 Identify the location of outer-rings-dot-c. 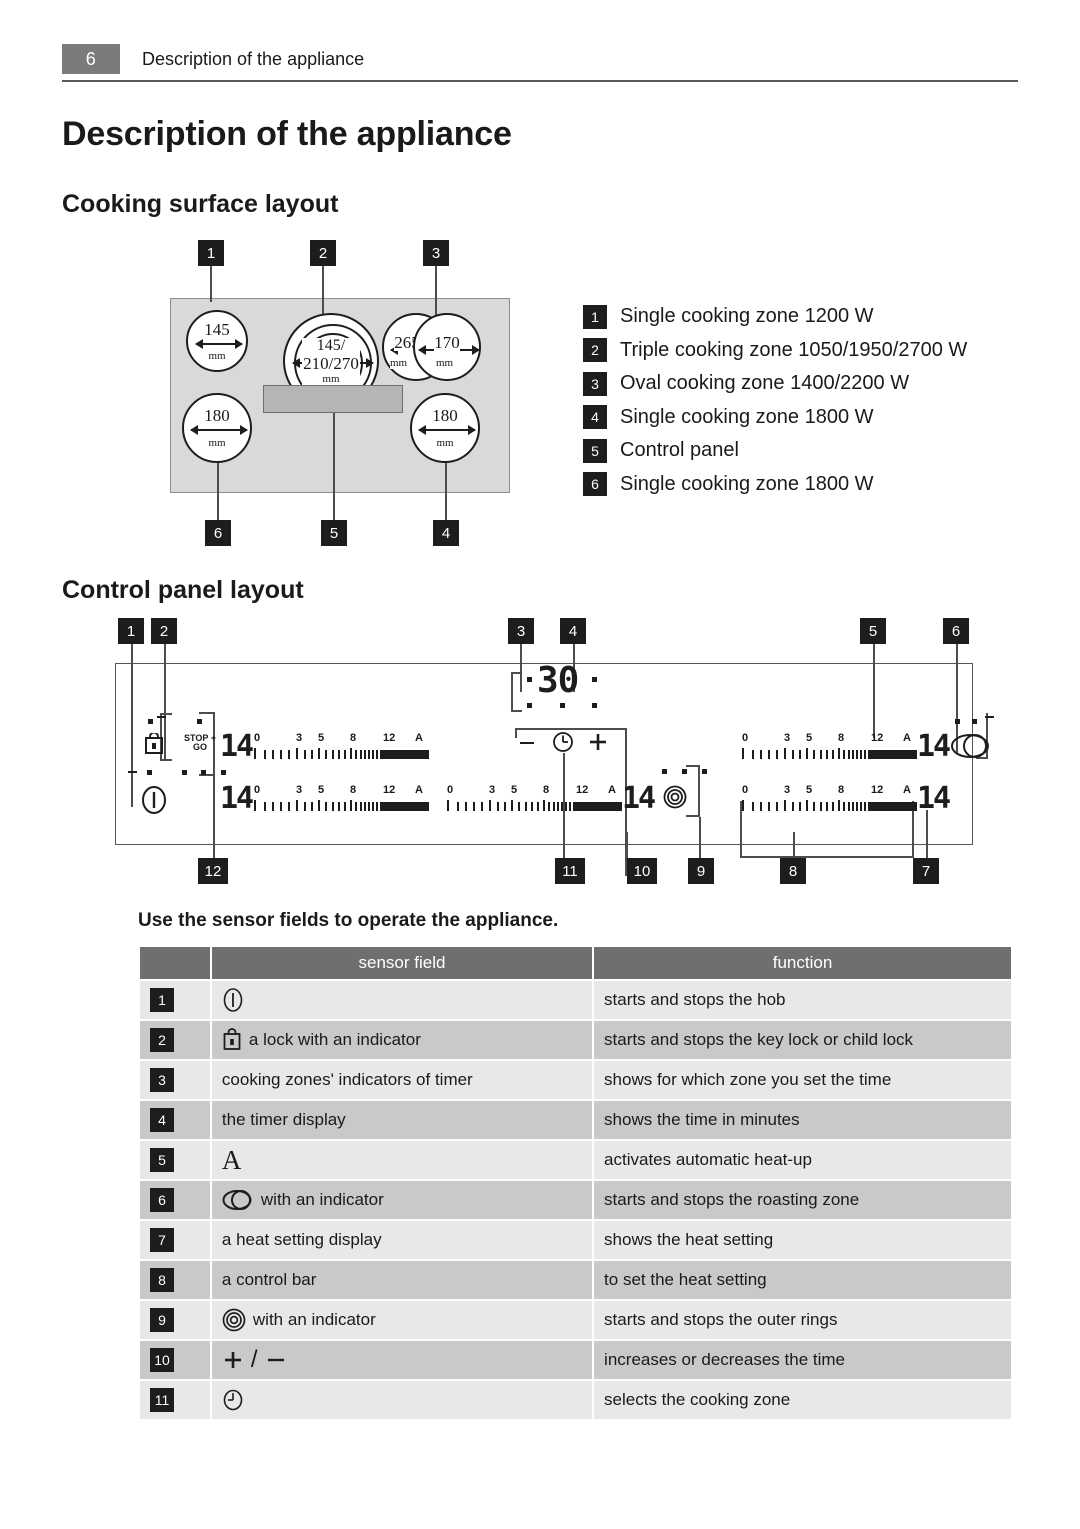
(704, 771).